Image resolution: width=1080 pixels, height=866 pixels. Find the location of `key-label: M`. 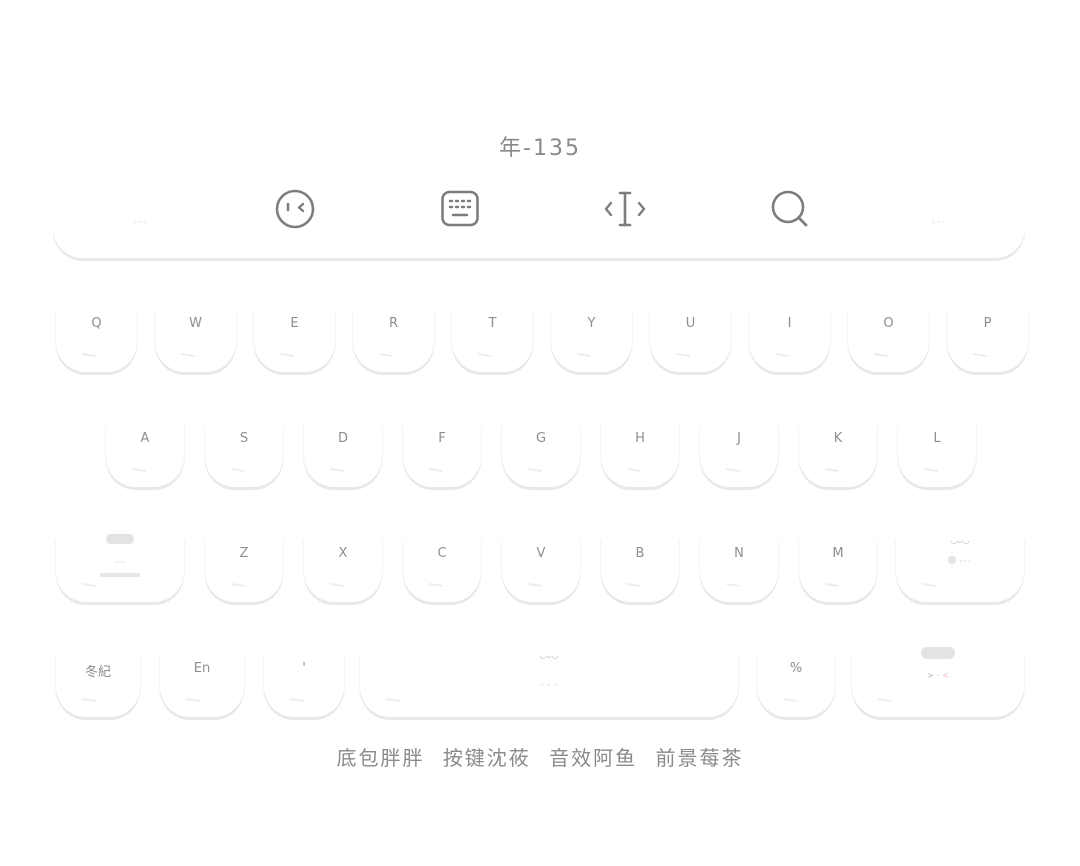

key-label: M is located at coordinates (838, 553).